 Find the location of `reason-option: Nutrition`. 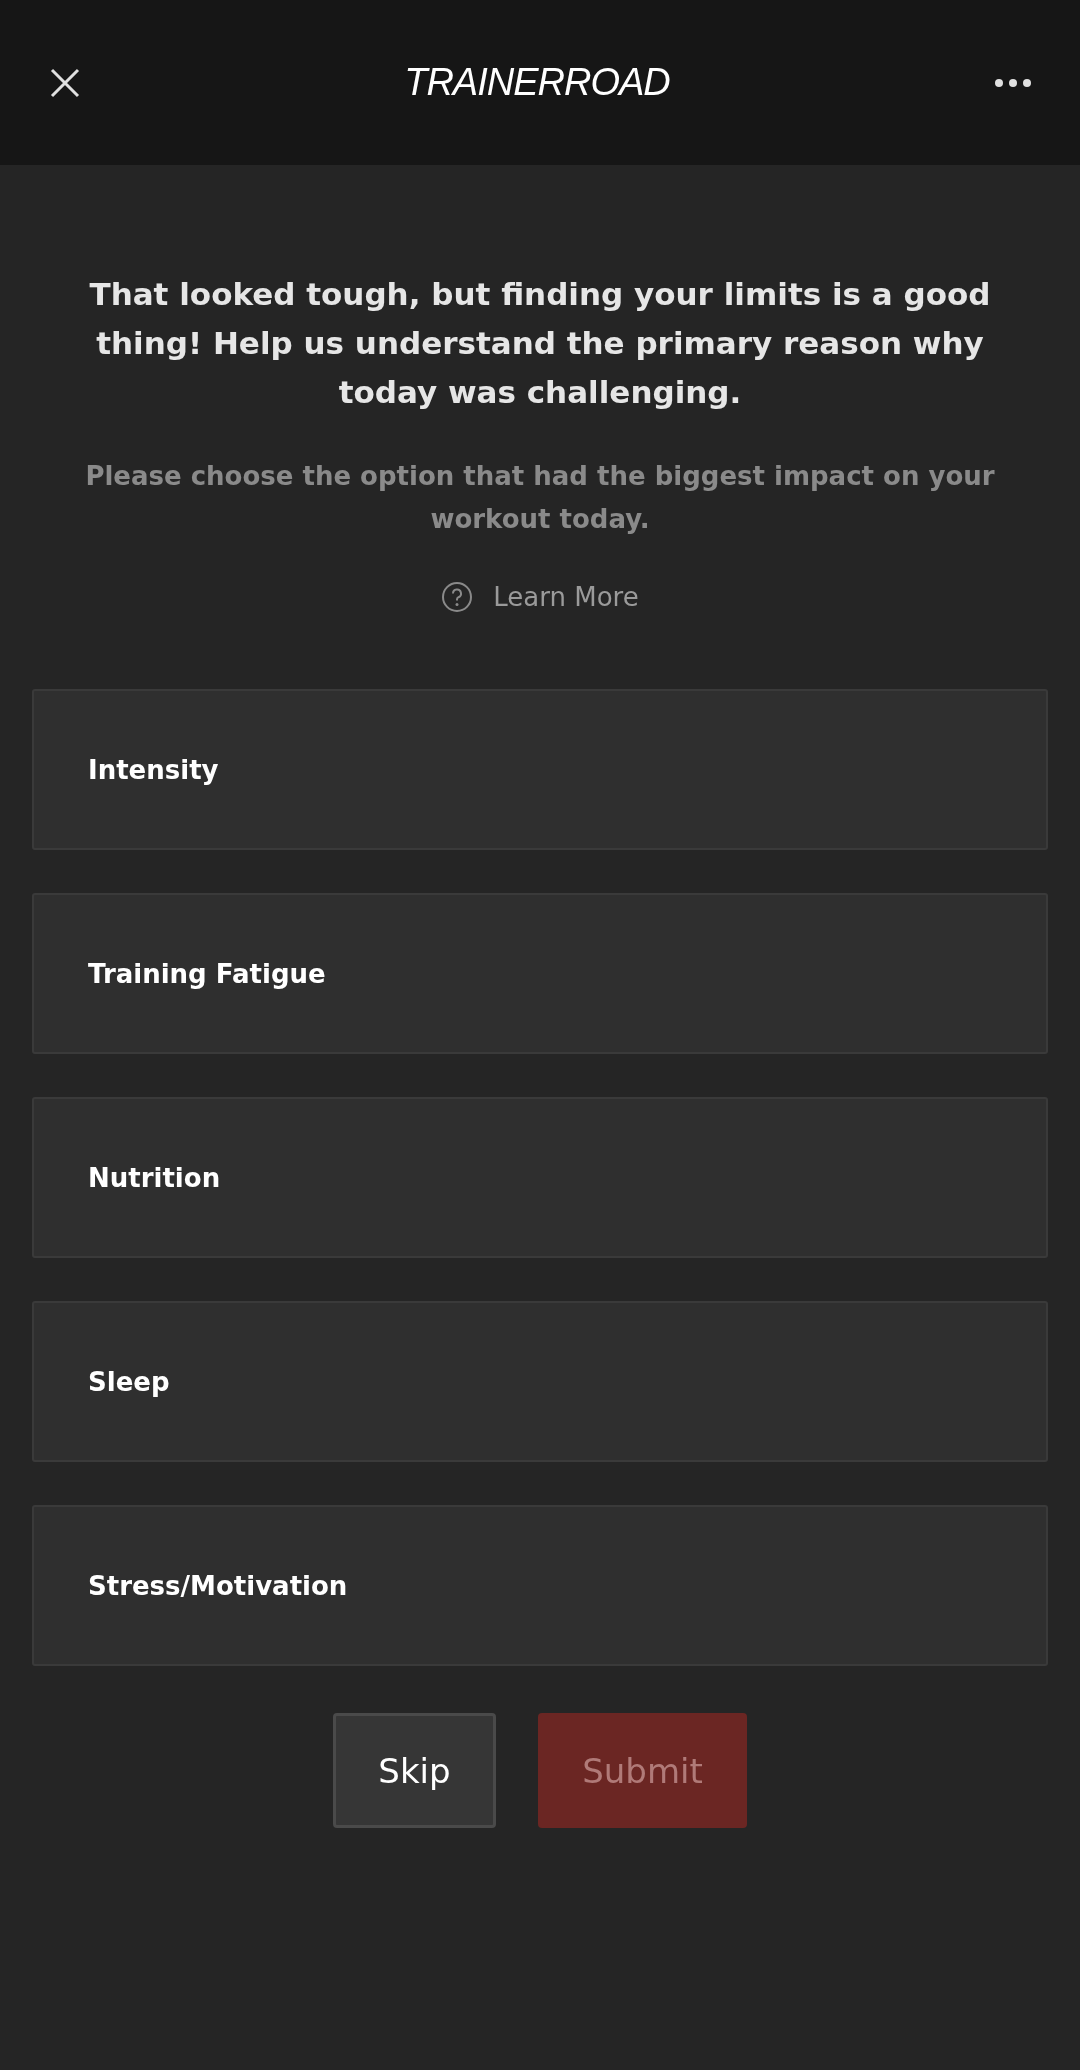

reason-option: Nutrition is located at coordinates (540, 1177).